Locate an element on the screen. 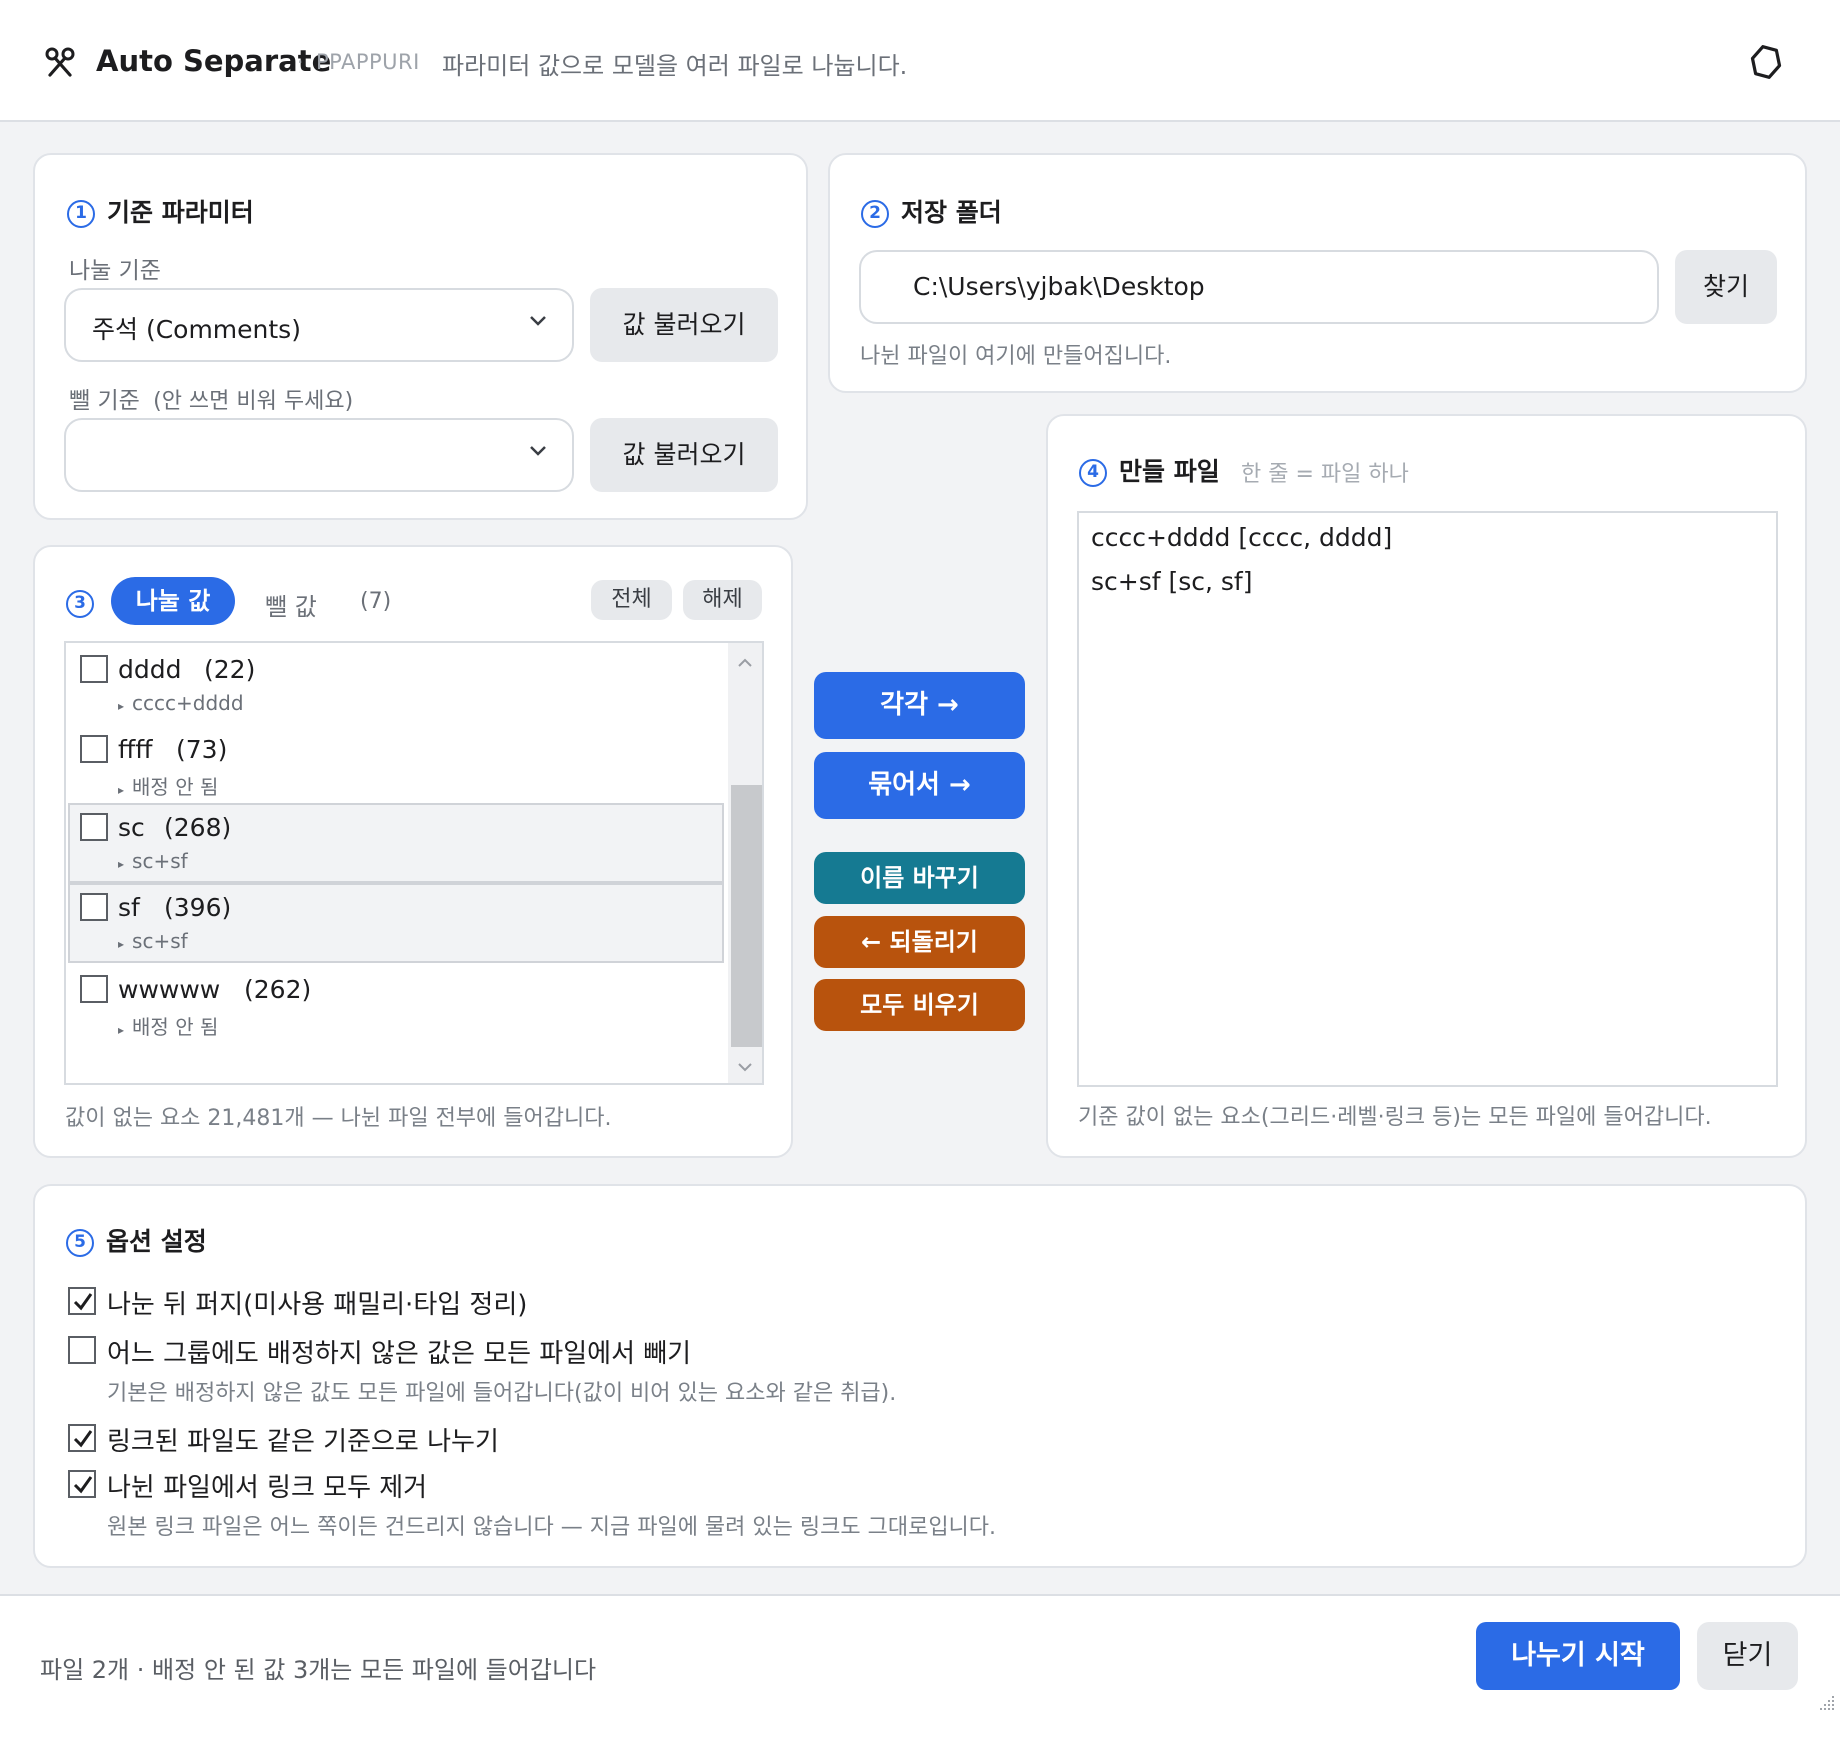 The image size is (1840, 1760). item-name: sc is located at coordinates (131, 827).